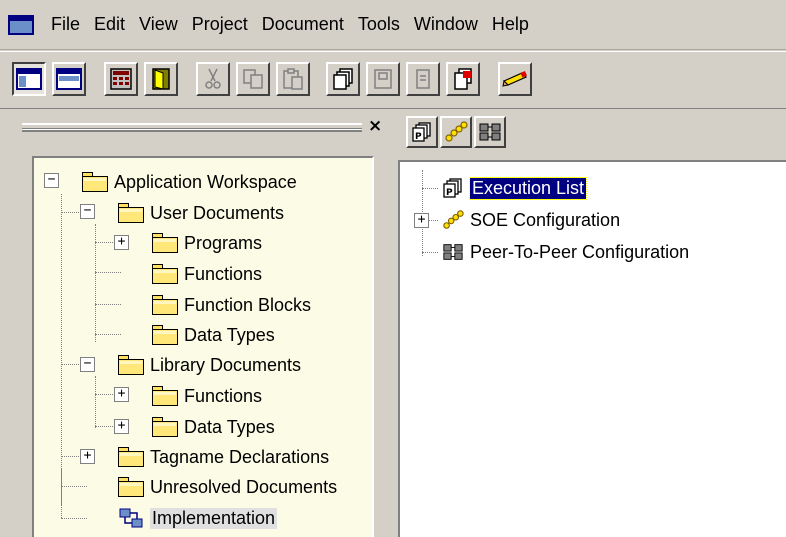 This screenshot has height=537, width=786. I want to click on tree-node-functions: Functions, so click(207, 274).